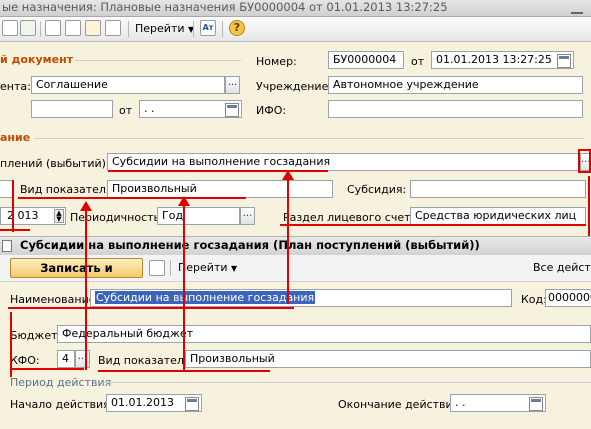 The width and height of the screenshot is (591, 429). What do you see at coordinates (7, 246) in the screenshot?
I see `document-icon` at bounding box center [7, 246].